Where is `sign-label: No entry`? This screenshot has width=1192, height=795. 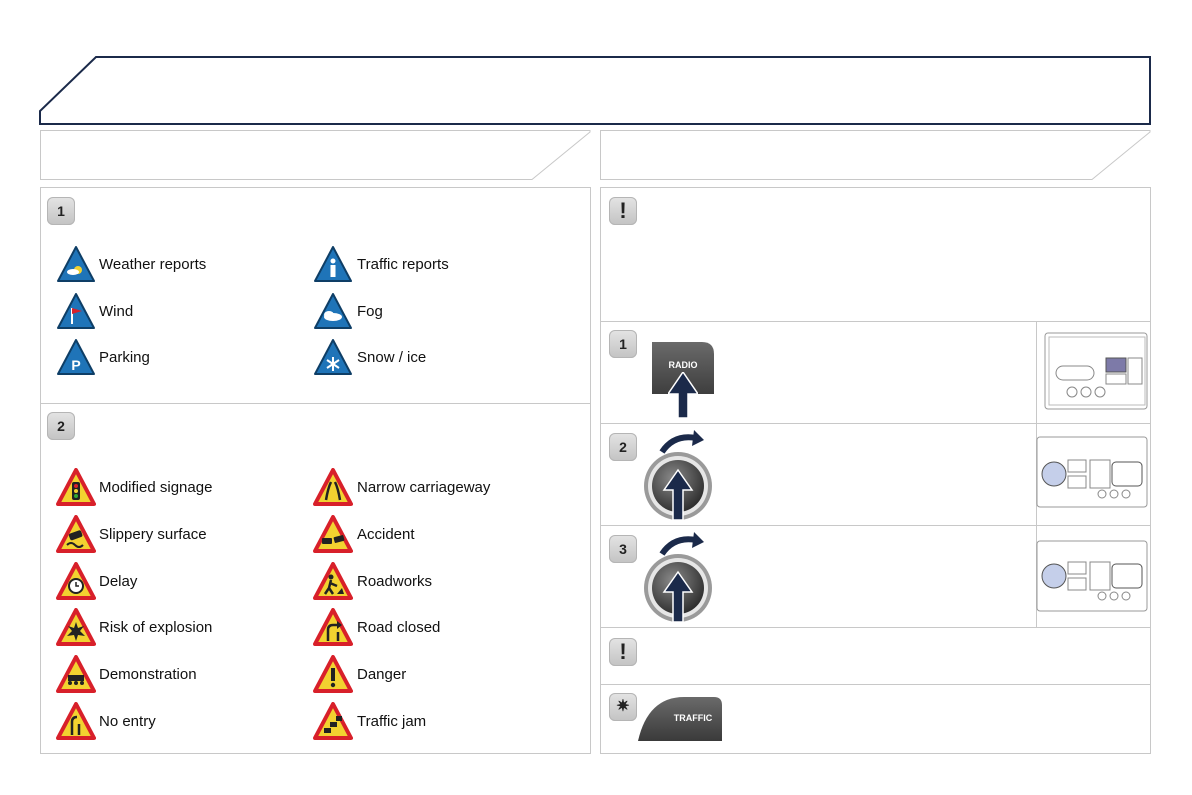
sign-label: No entry is located at coordinates (127, 721).